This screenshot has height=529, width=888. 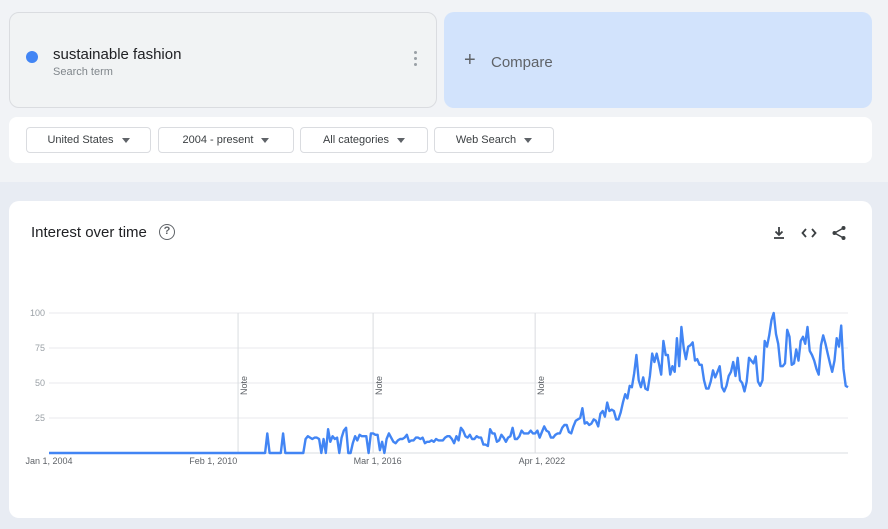 I want to click on filter-category-label: All categories, so click(x=356, y=140).